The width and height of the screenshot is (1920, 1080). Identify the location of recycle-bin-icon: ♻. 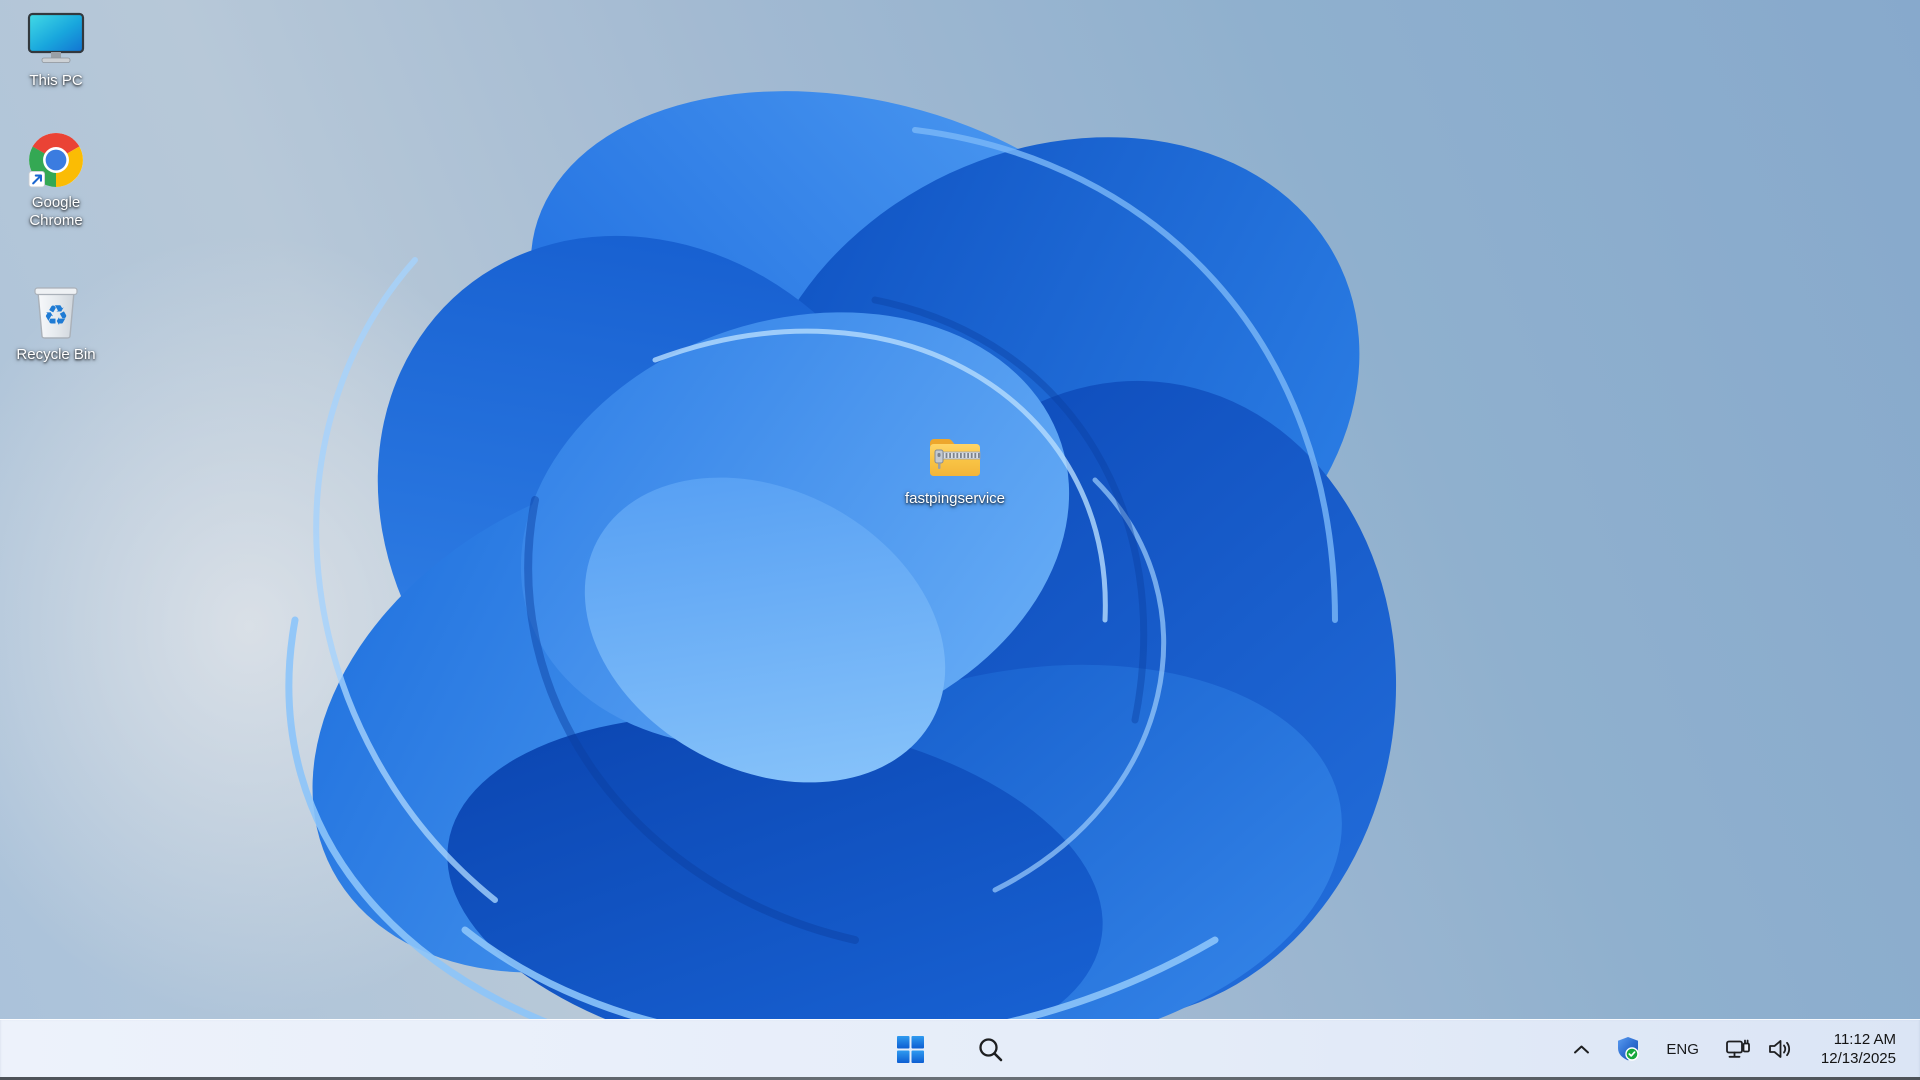
(56, 312).